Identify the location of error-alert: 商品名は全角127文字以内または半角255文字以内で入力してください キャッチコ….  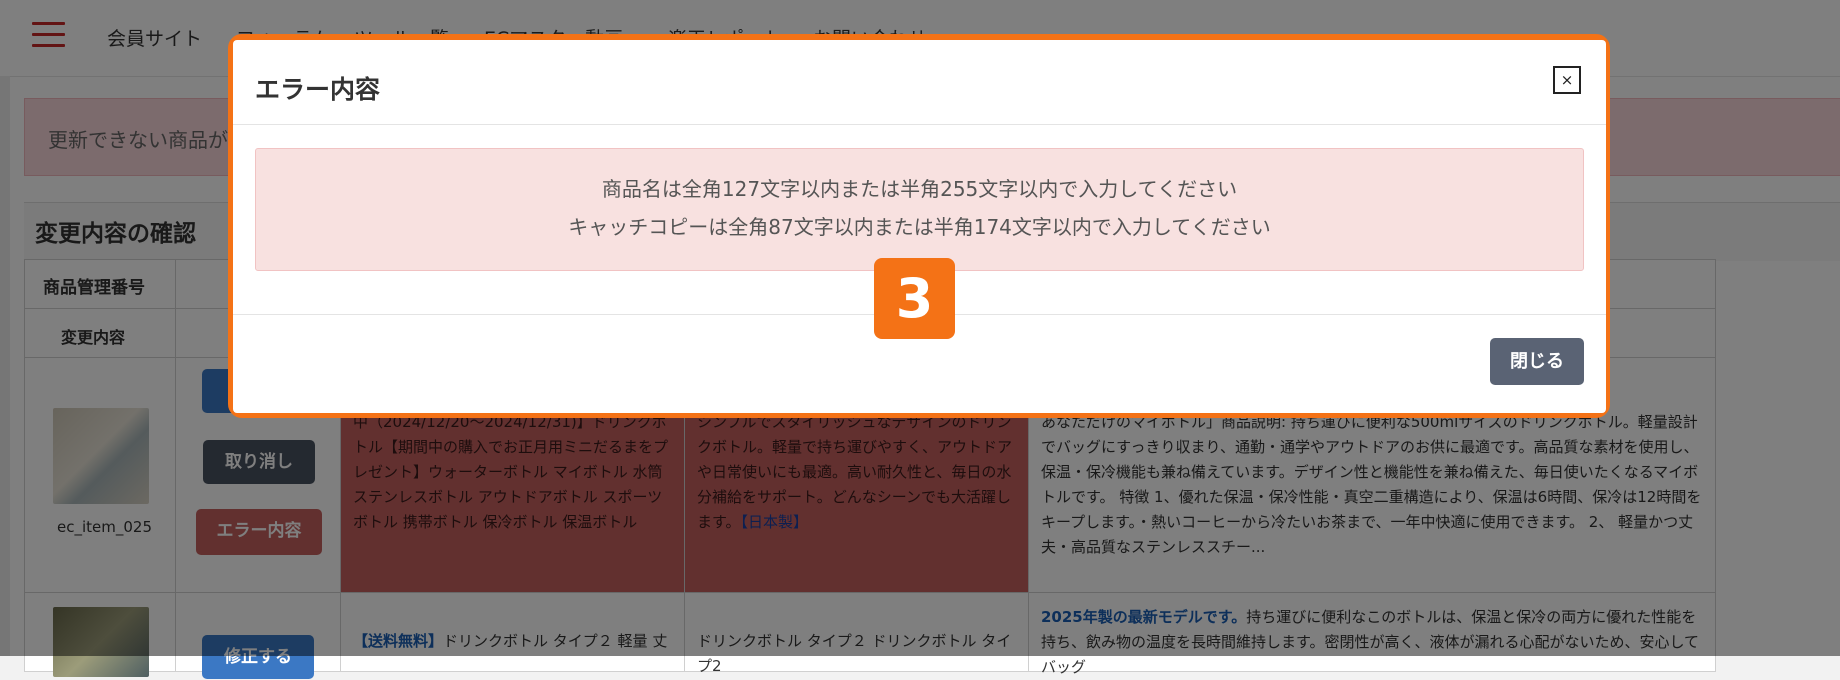
(919, 209).